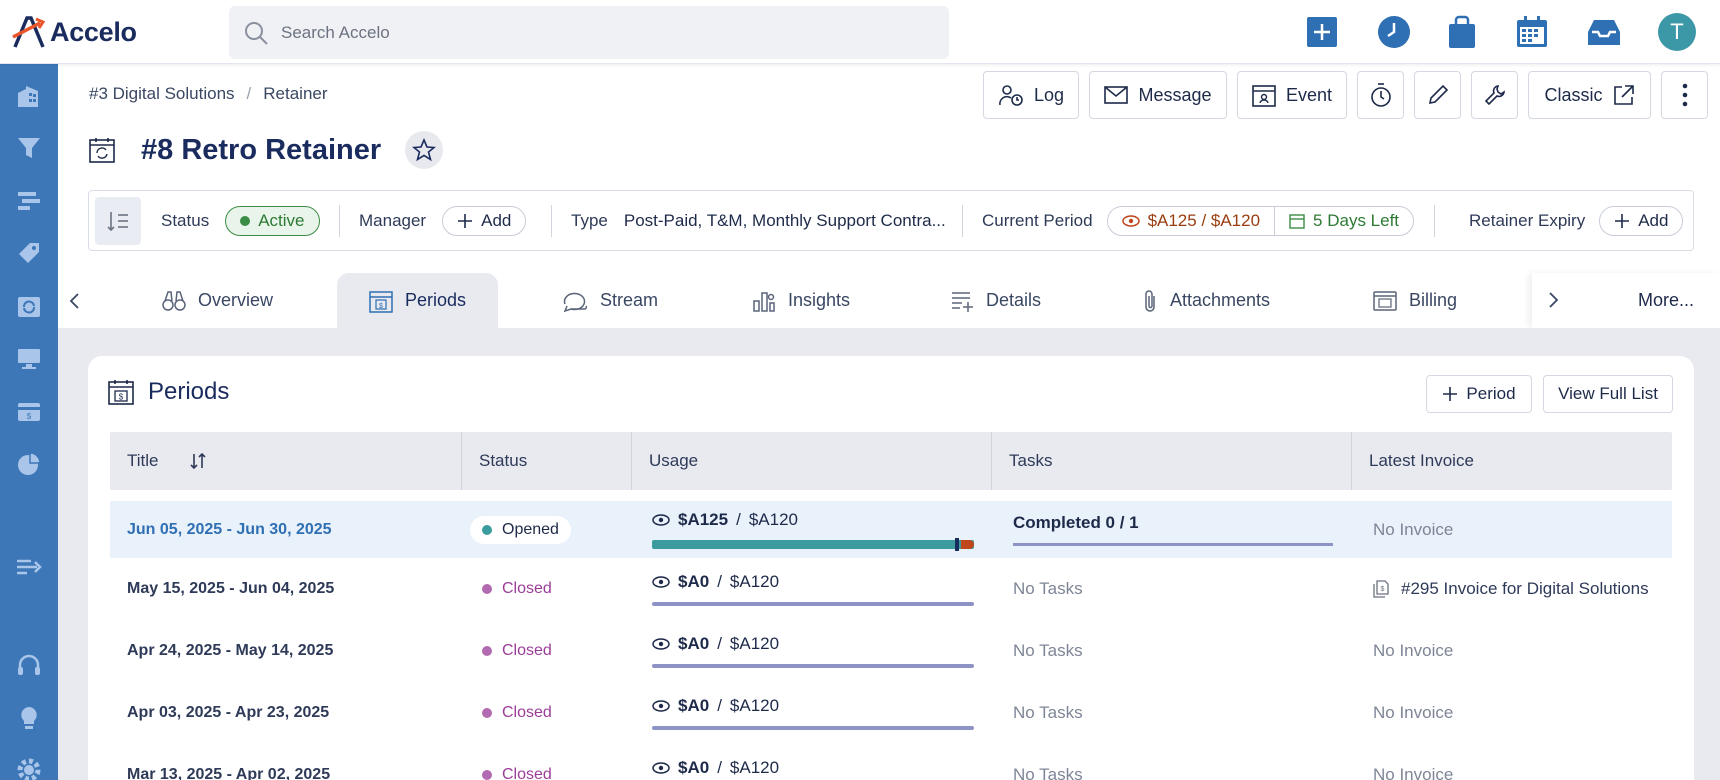 This screenshot has height=780, width=1720. What do you see at coordinates (1031, 460) in the screenshot?
I see `header-tasks-label: Tasks` at bounding box center [1031, 460].